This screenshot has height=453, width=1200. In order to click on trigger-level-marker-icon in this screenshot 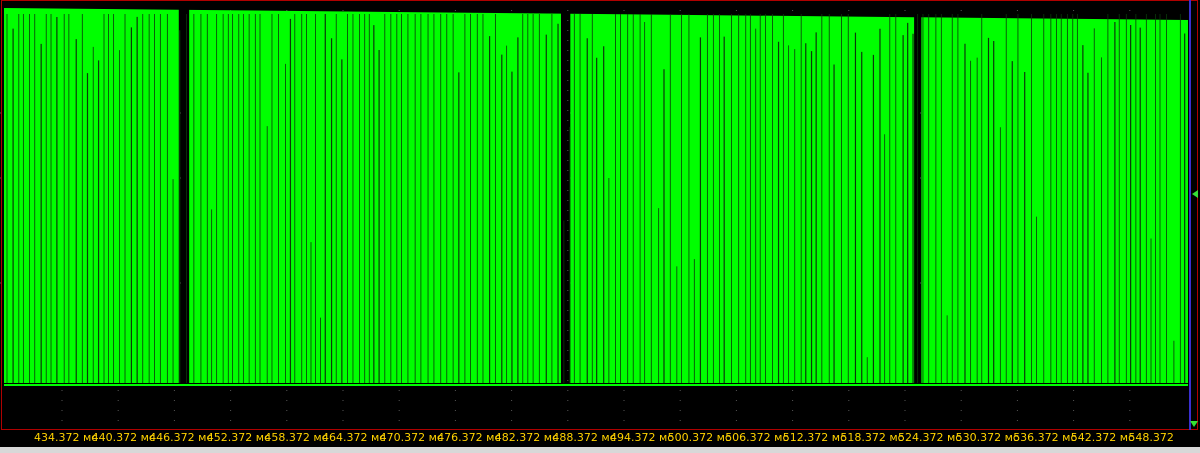, I will do `click(1195, 194)`.